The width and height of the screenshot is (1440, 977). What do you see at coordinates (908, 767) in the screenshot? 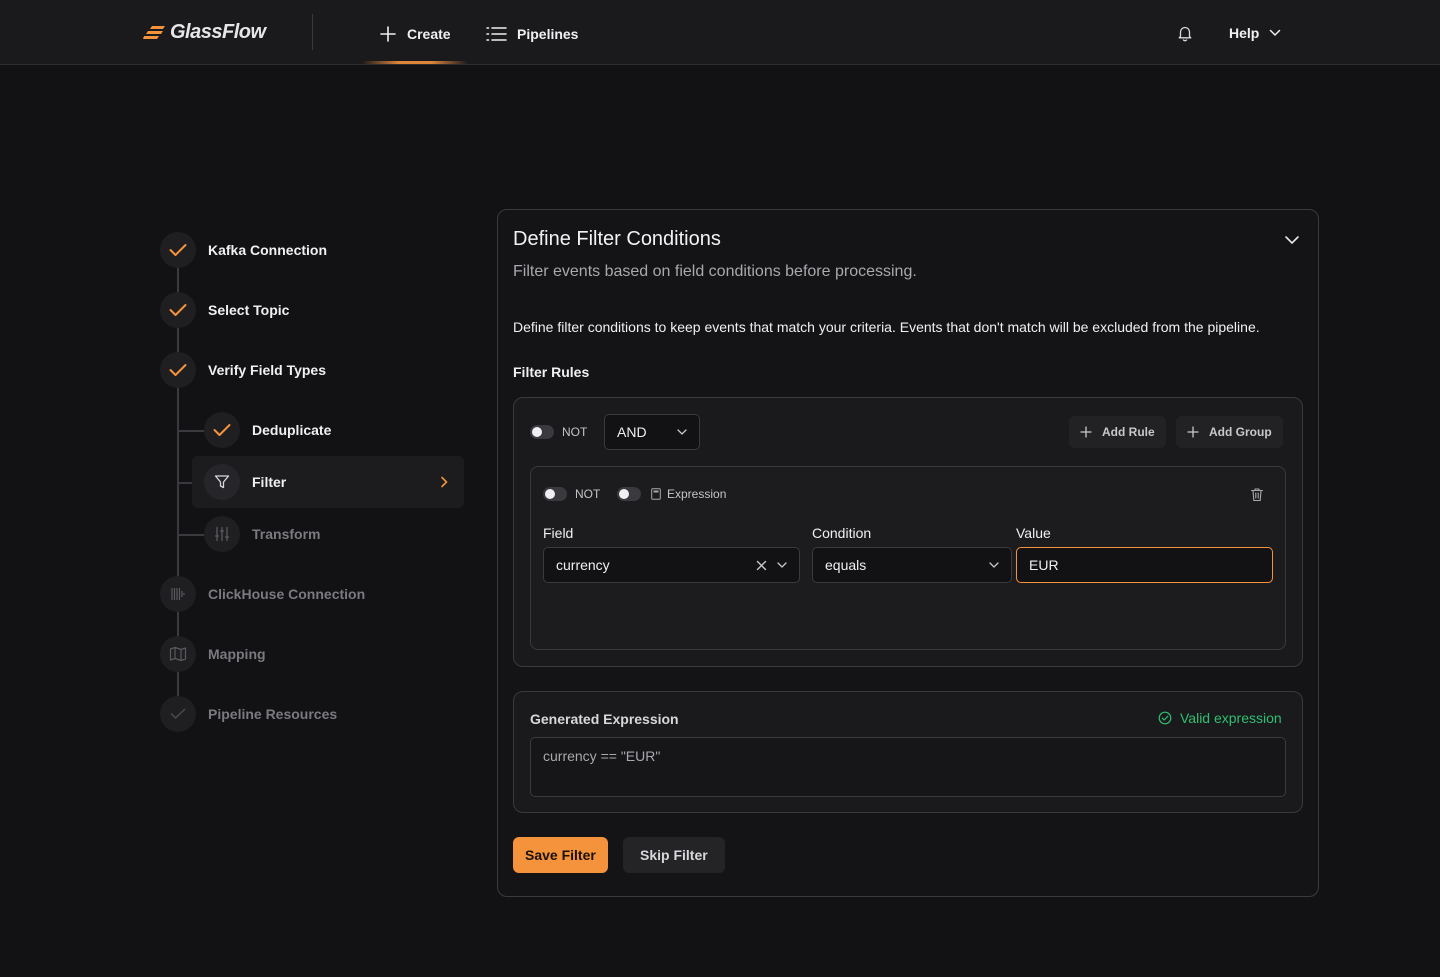
I see `generated-expression-output: currency == "EUR"` at bounding box center [908, 767].